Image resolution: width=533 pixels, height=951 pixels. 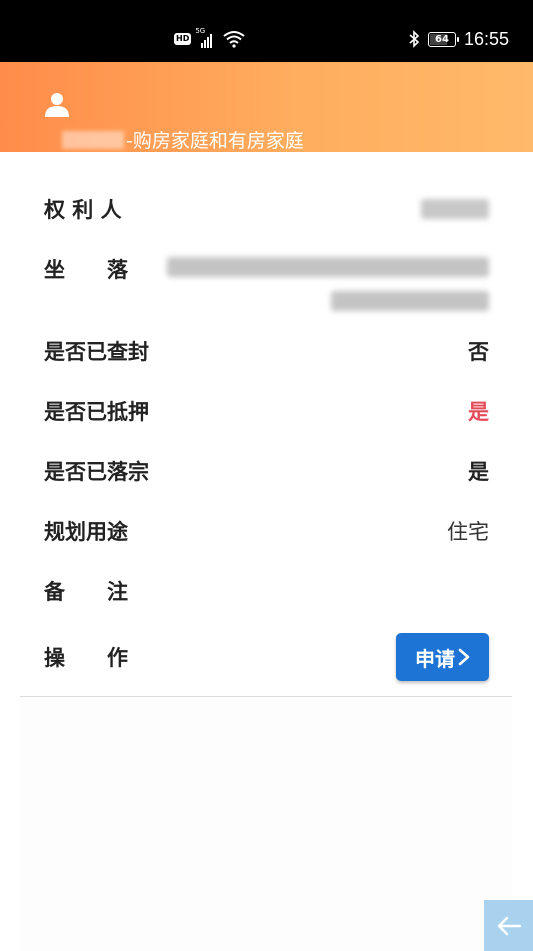 What do you see at coordinates (57, 105) in the screenshot?
I see `user-icon` at bounding box center [57, 105].